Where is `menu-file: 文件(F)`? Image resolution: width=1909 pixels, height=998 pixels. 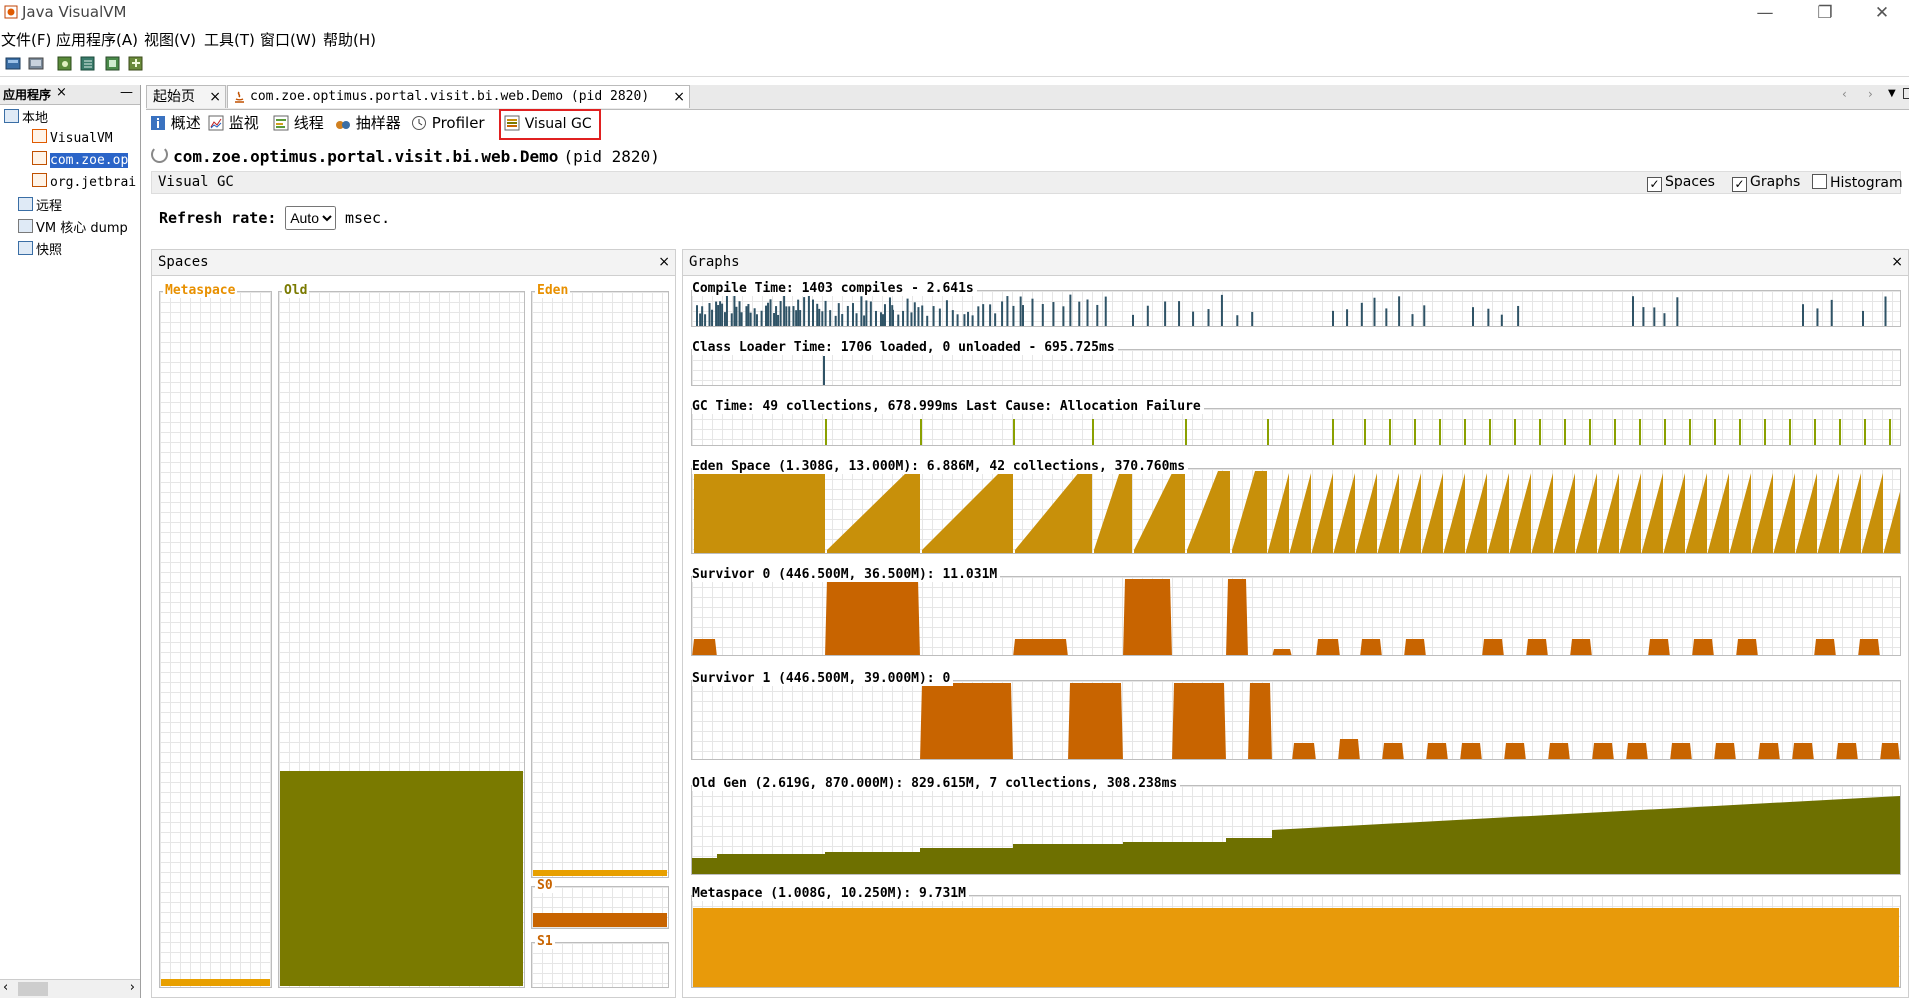
menu-file: 文件(F) is located at coordinates (26, 39).